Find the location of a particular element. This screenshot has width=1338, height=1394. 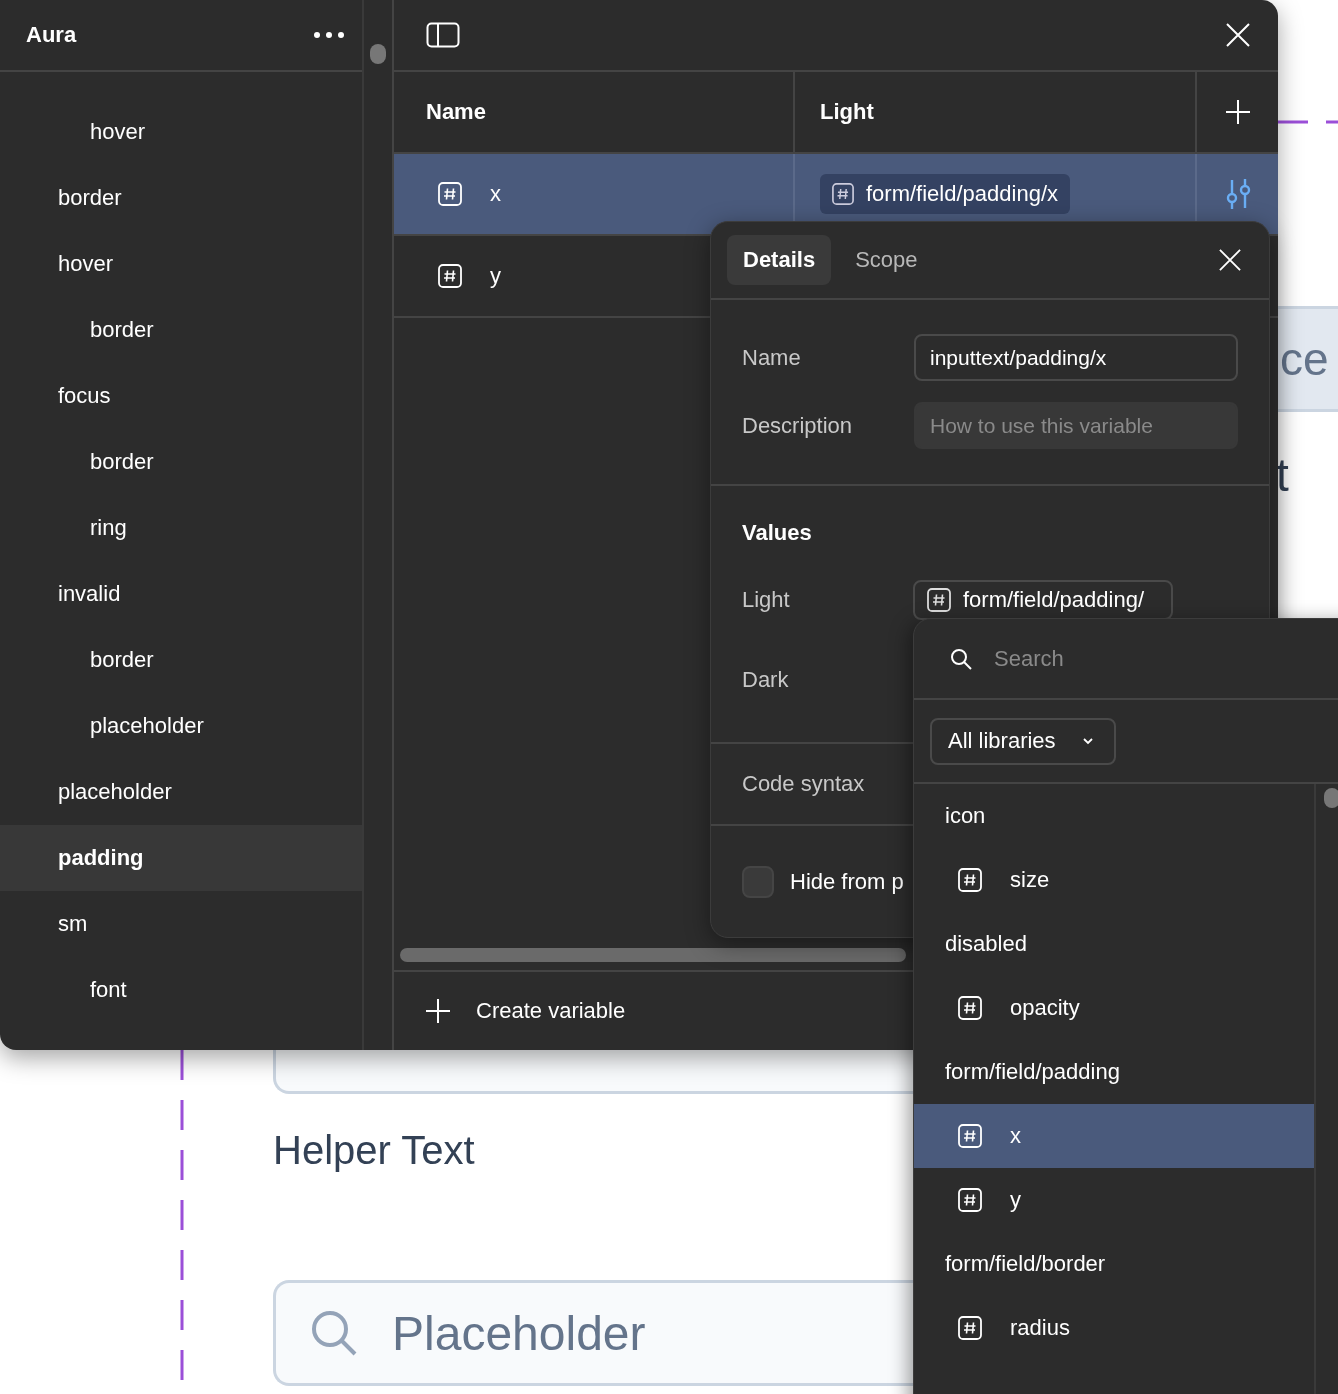

option-label: size is located at coordinates (1030, 880).